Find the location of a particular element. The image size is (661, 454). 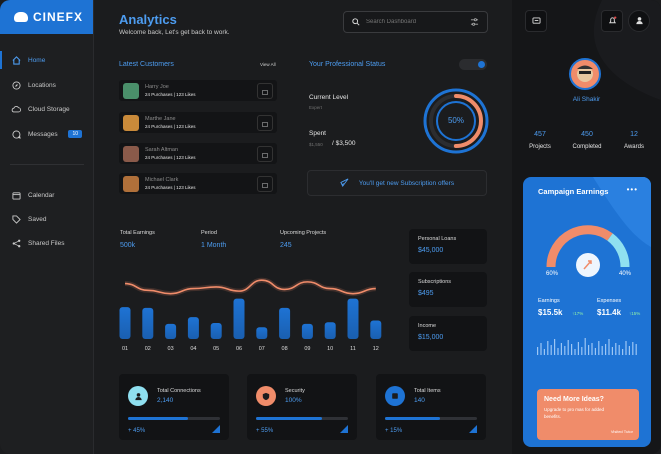

sidebar-item-label: Calendar is located at coordinates (41, 195).